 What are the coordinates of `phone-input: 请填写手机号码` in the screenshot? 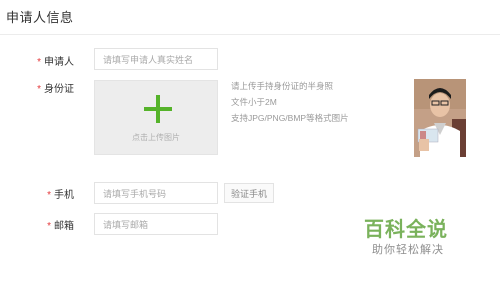 It's located at (156, 193).